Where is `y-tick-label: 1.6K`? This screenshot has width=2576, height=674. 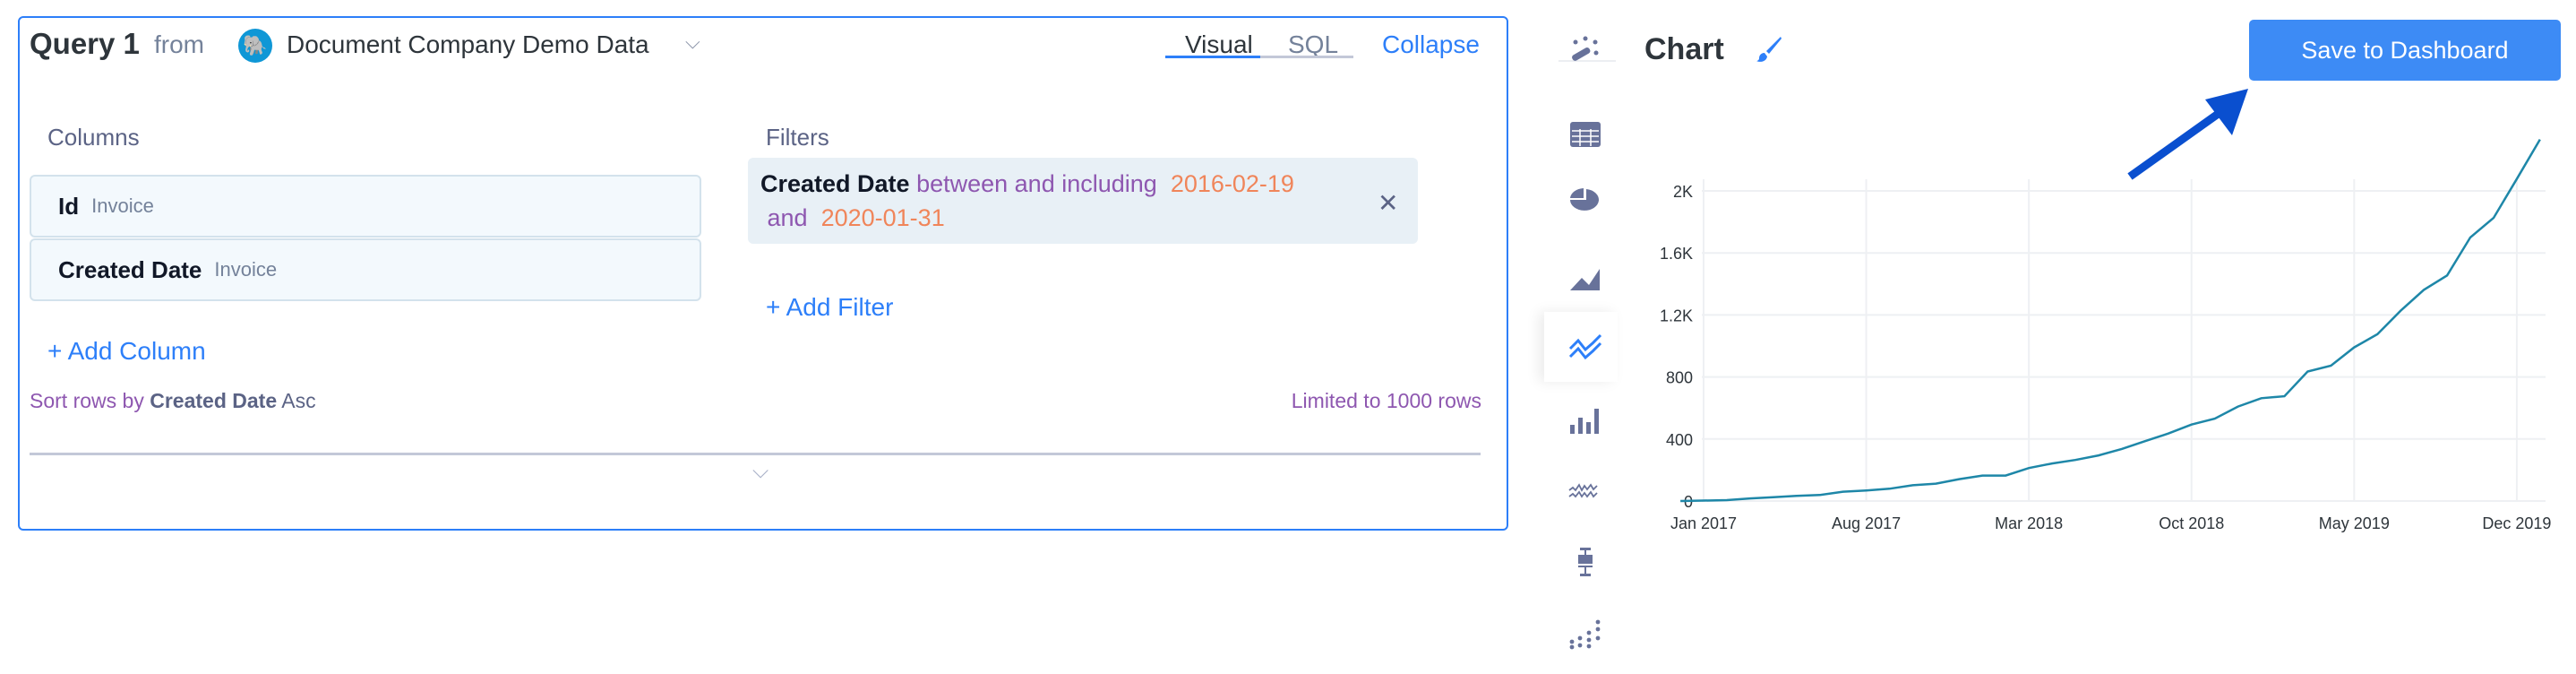
y-tick-label: 1.6K is located at coordinates (1676, 254).